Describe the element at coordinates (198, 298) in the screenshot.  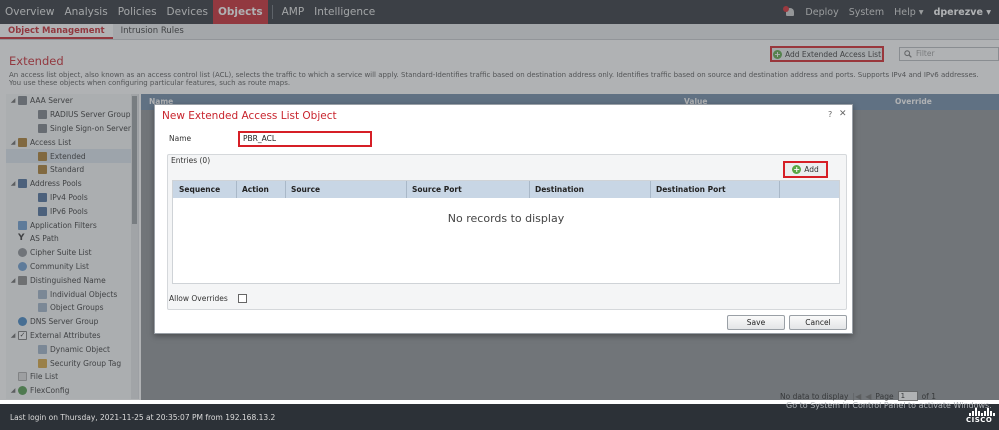
I see `allow-overrides-label: Allow Overrides` at that location.